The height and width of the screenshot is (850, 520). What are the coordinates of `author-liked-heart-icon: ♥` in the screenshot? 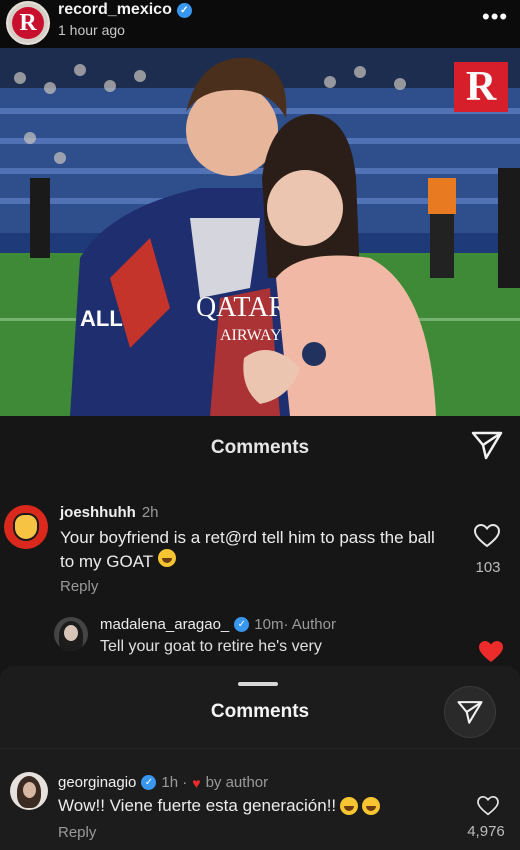 It's located at (196, 782).